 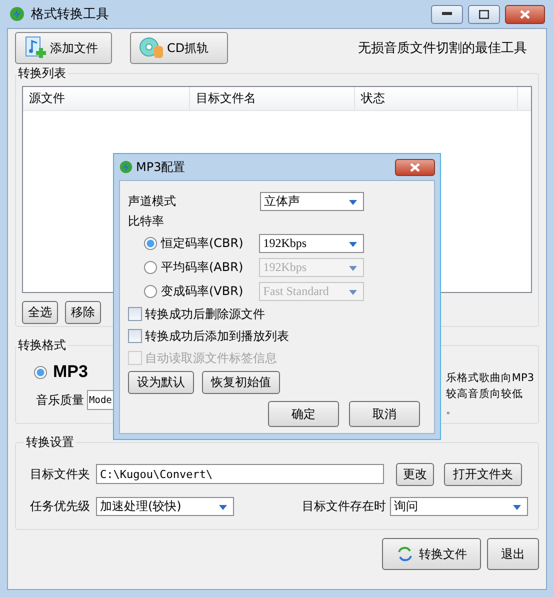 I want to click on quality-label: 音乐质量, so click(x=60, y=400).